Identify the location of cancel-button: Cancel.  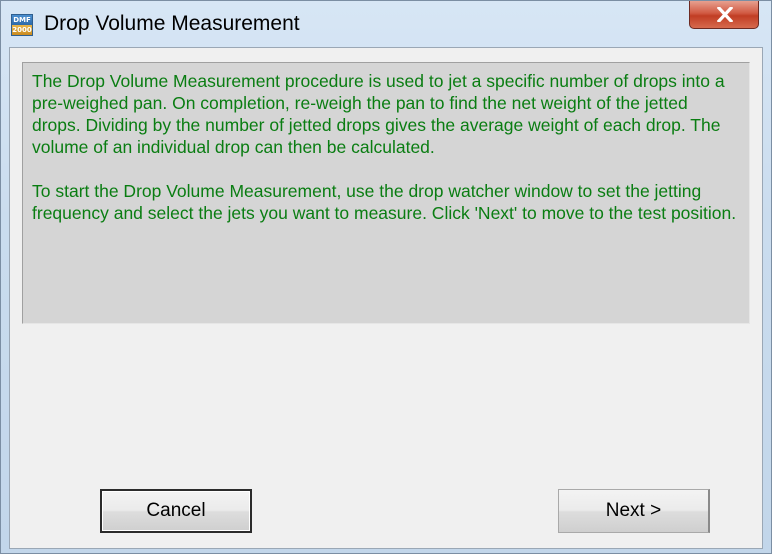
(176, 511).